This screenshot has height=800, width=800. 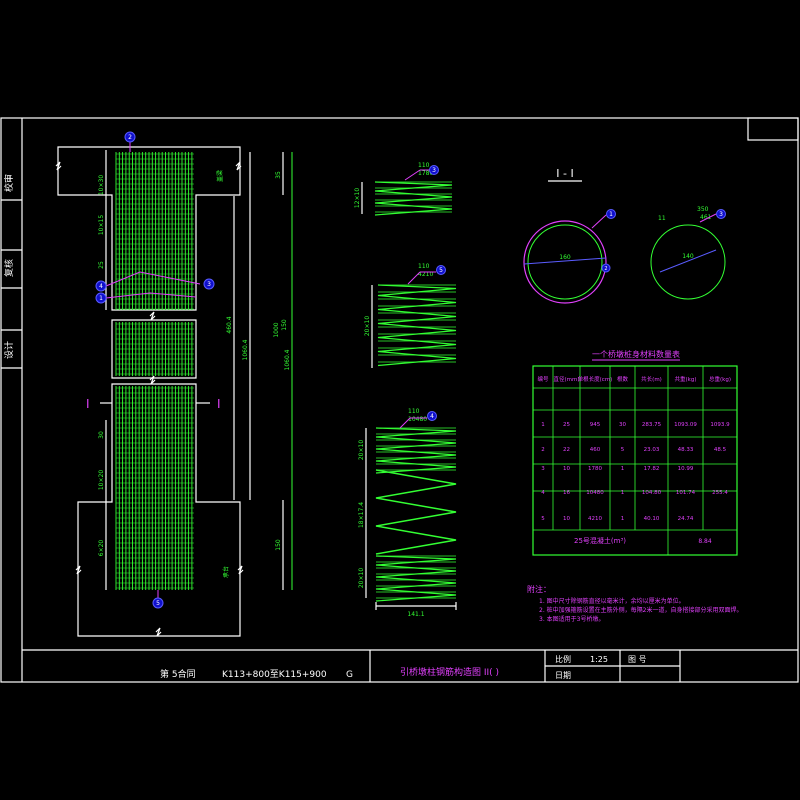 I want to click on section-circle-outer, so click(x=565, y=262).